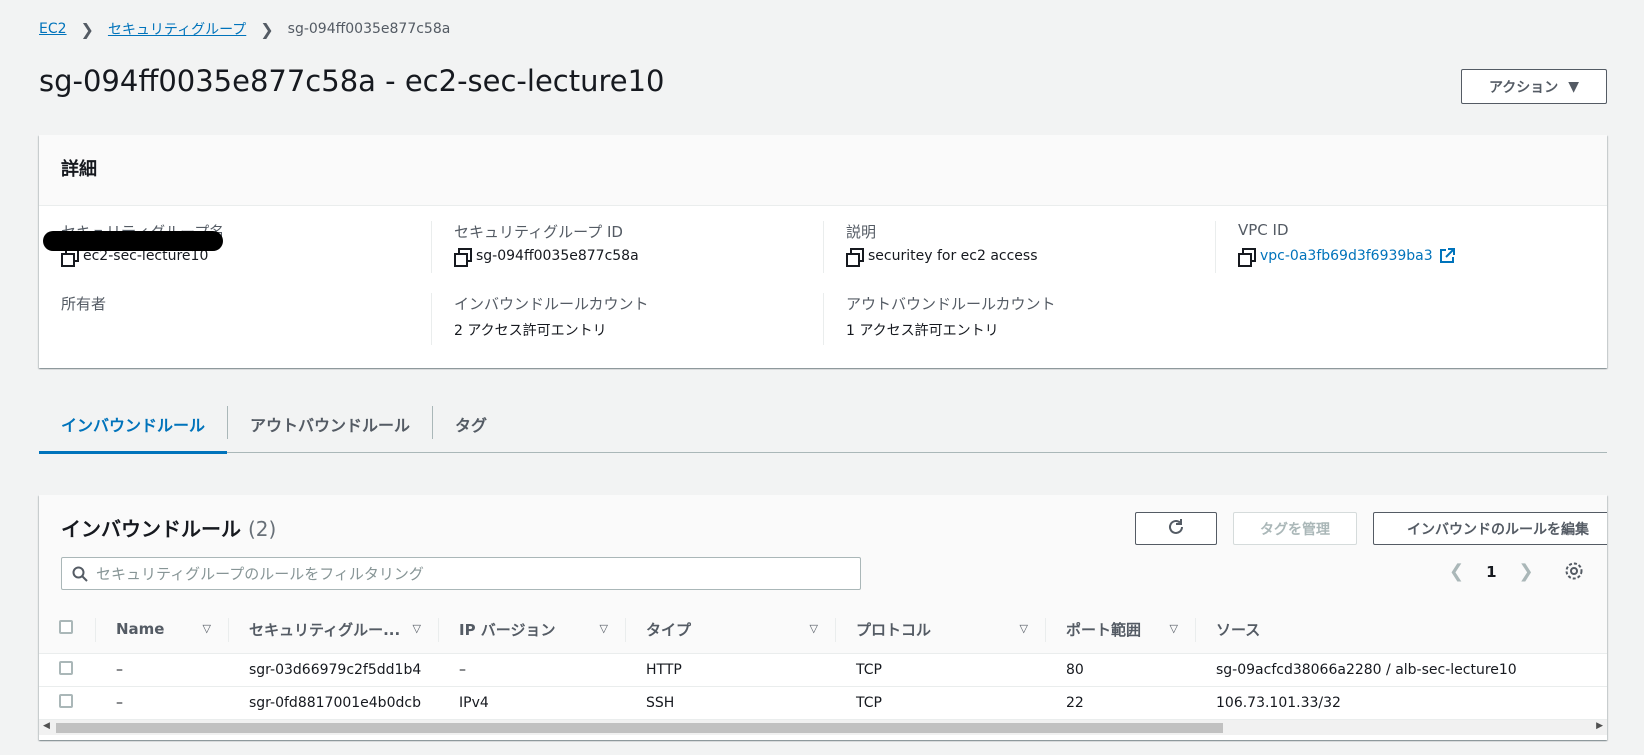  I want to click on column-header-name: Name ▽, so click(162, 630).